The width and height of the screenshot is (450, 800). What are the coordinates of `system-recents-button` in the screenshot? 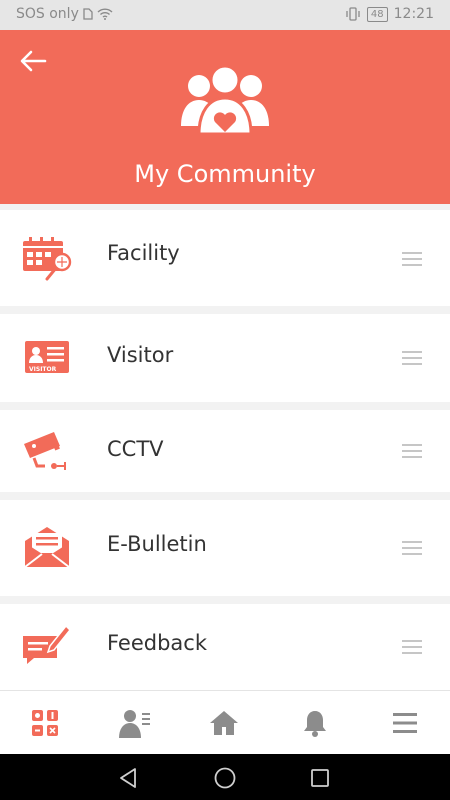 It's located at (320, 778).